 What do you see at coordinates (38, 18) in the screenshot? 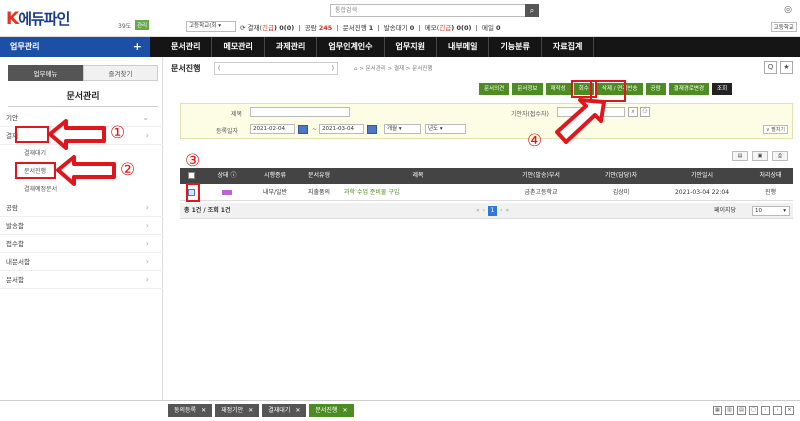
I see `edufine-logo: K에듀파인` at bounding box center [38, 18].